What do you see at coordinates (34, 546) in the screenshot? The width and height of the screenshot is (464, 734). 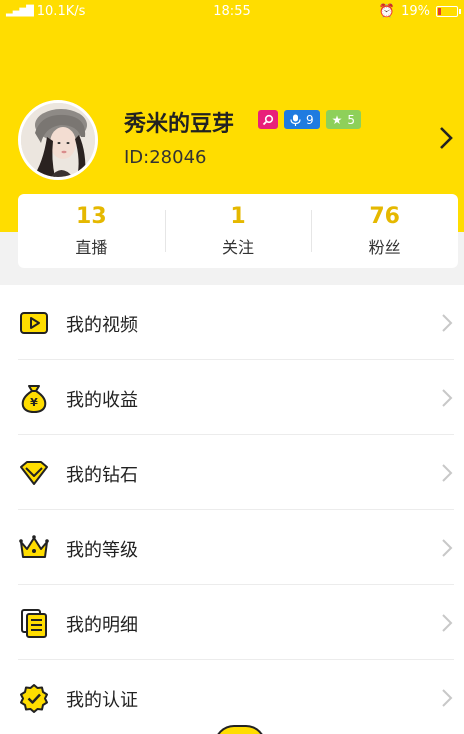 I see `crown-icon` at bounding box center [34, 546].